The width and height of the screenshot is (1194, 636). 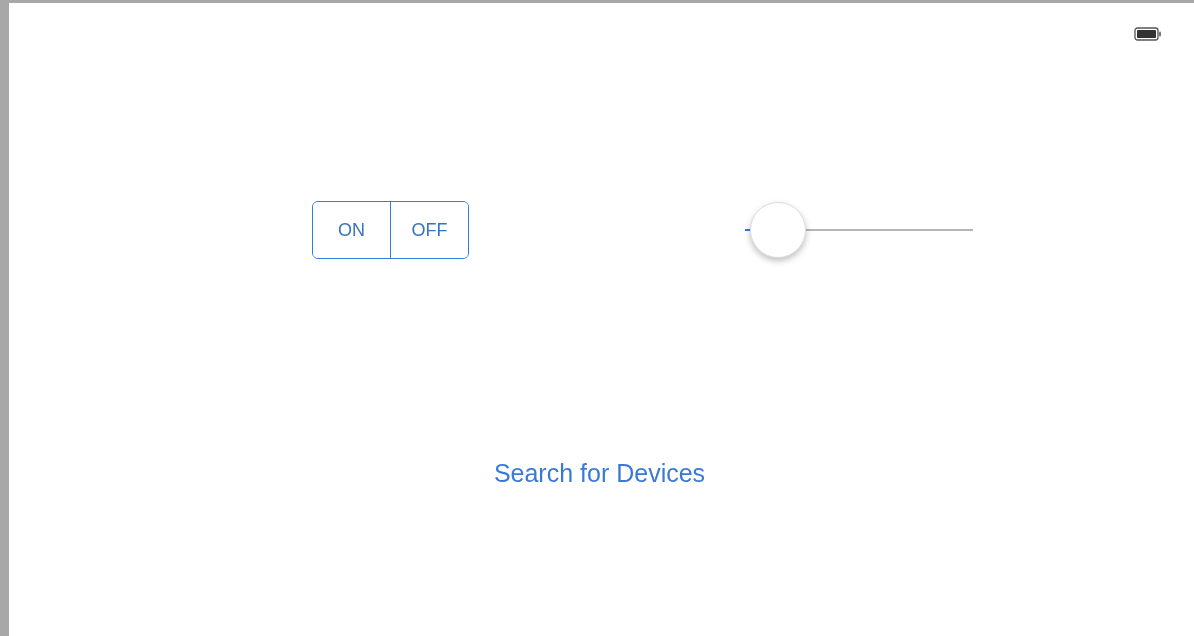 I want to click on search-devices-button: Search for Devices, so click(x=599, y=474).